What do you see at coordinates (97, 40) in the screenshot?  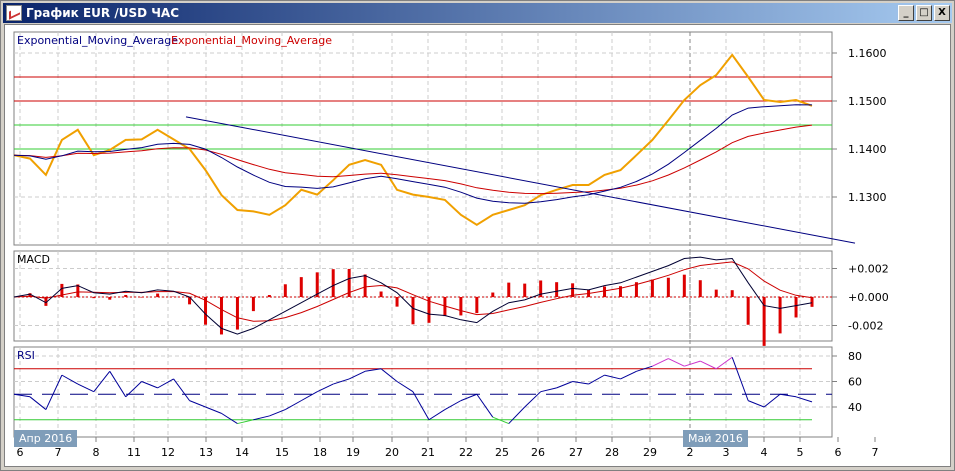 I see `legend-ema-fast: Exponential_Moving_Average` at bounding box center [97, 40].